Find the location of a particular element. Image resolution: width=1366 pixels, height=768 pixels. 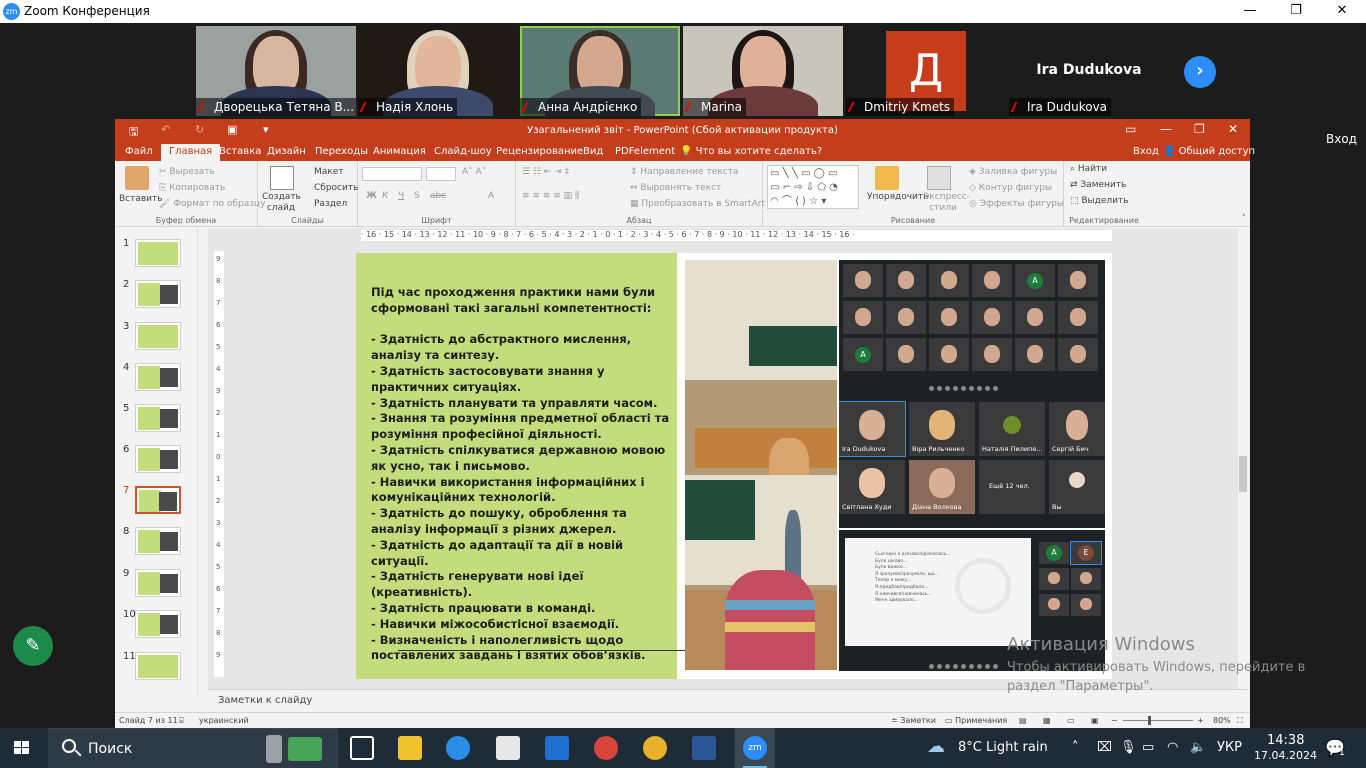

font-grow-icon: A˄ A˅ is located at coordinates (474, 172).